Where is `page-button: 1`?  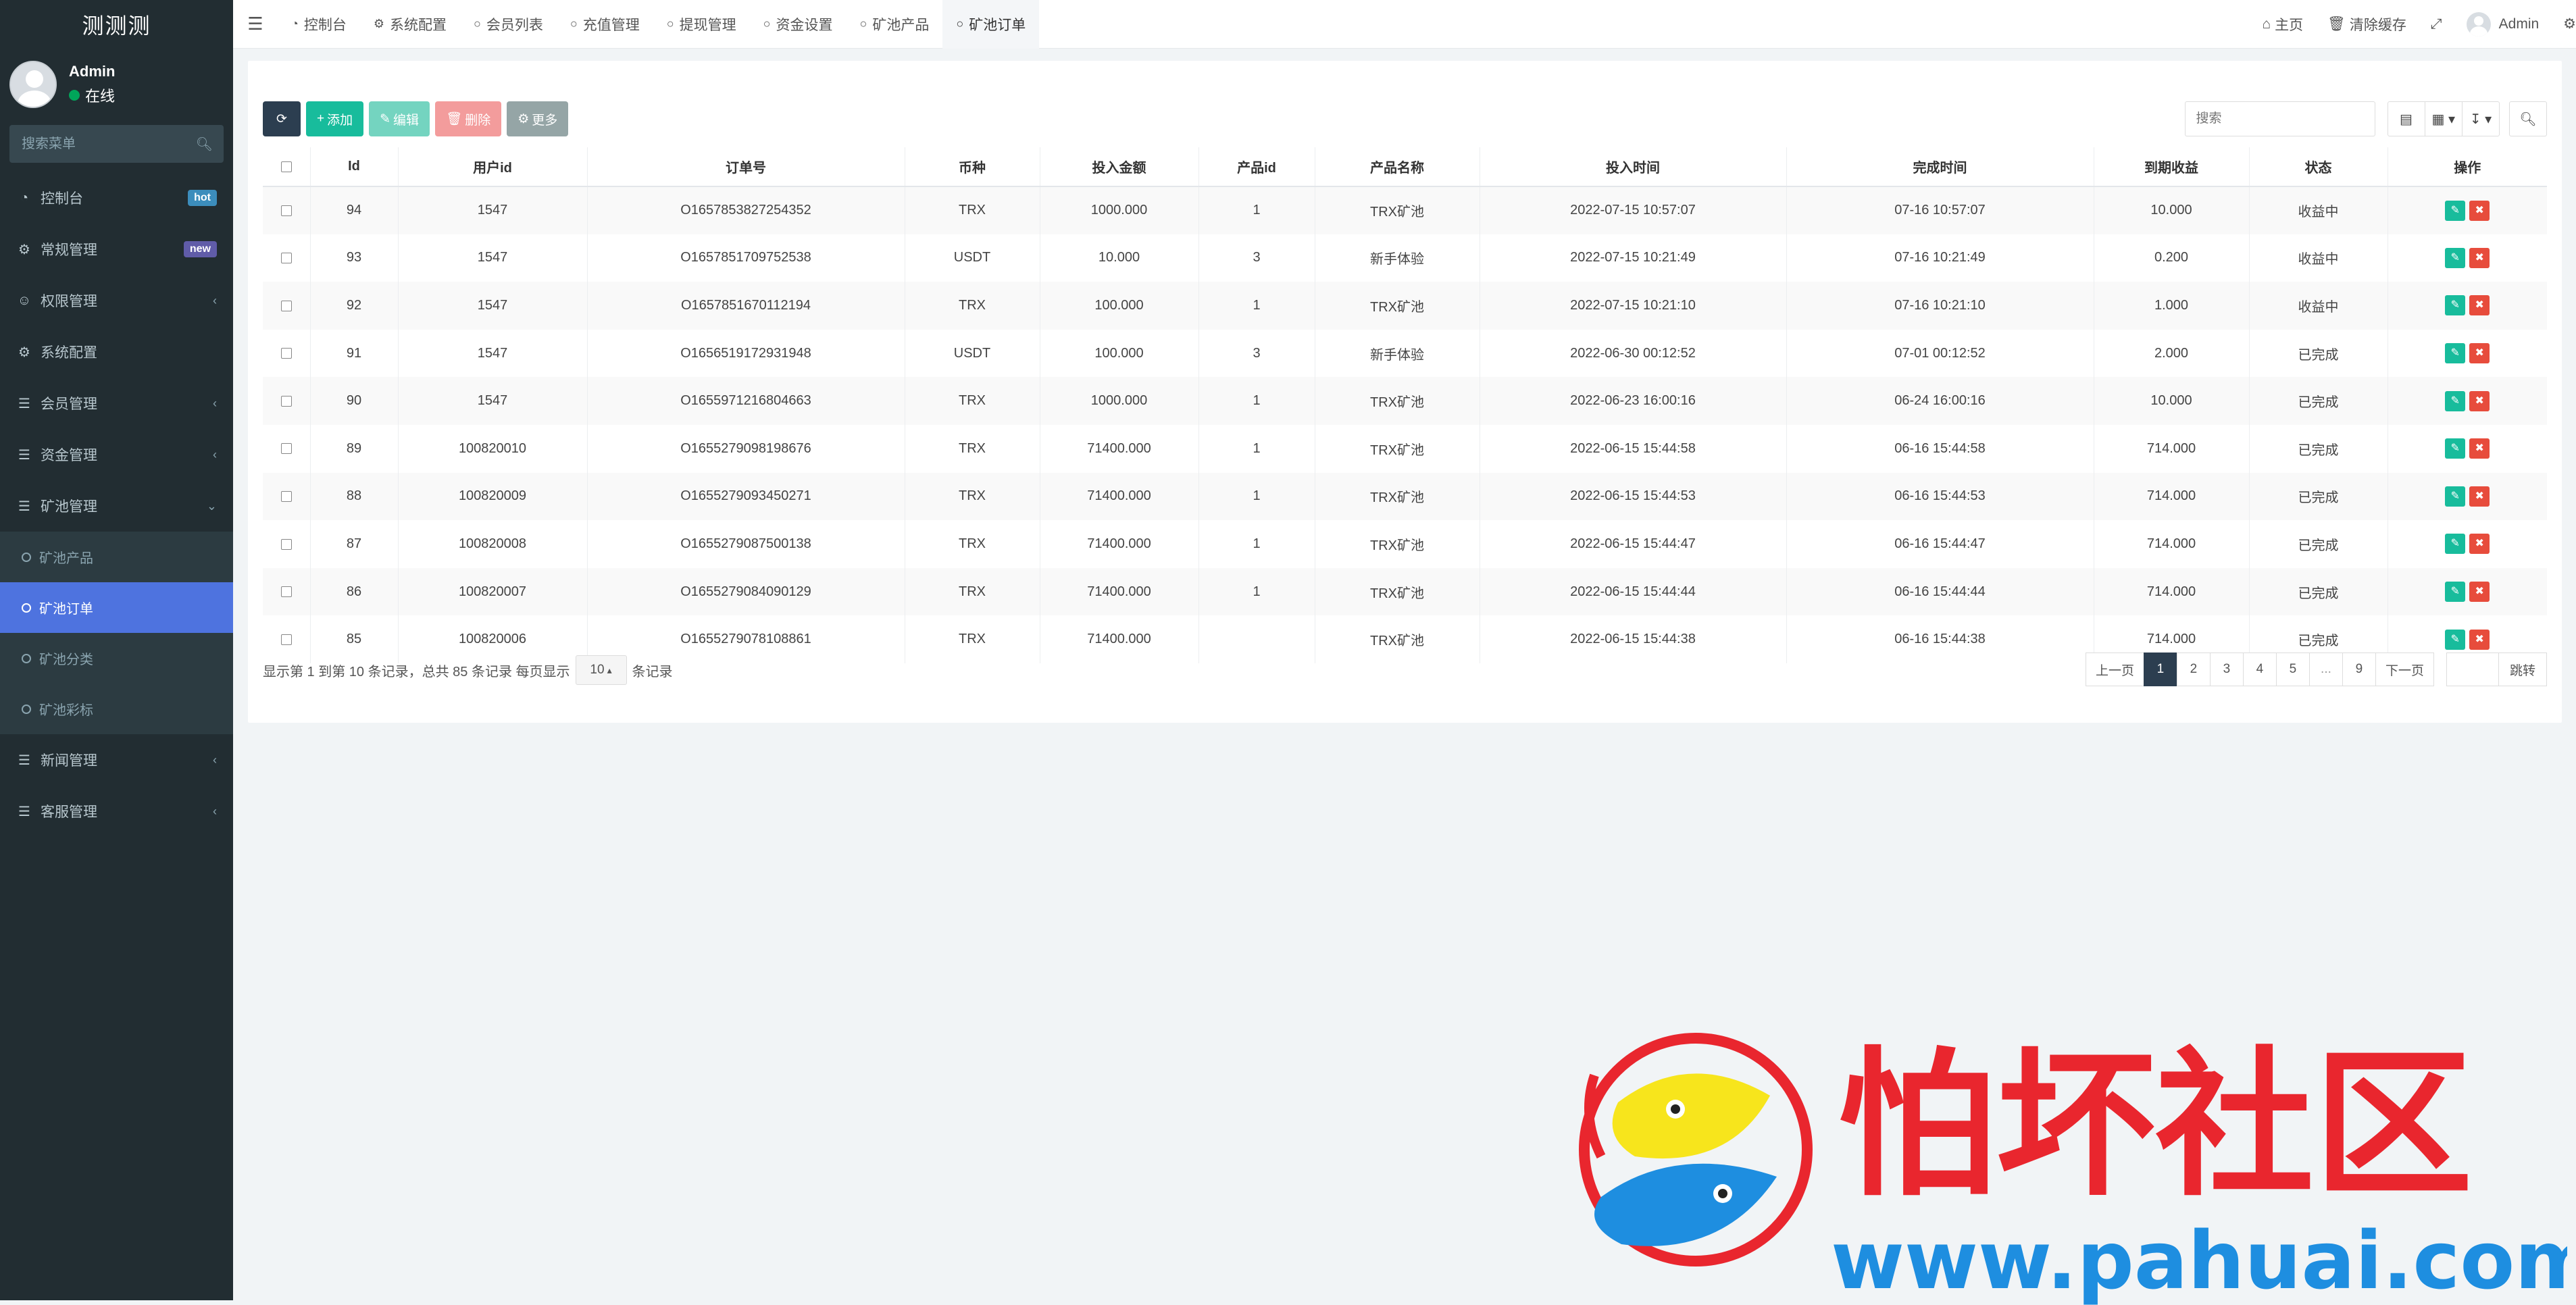
page-button: 1 is located at coordinates (2160, 669).